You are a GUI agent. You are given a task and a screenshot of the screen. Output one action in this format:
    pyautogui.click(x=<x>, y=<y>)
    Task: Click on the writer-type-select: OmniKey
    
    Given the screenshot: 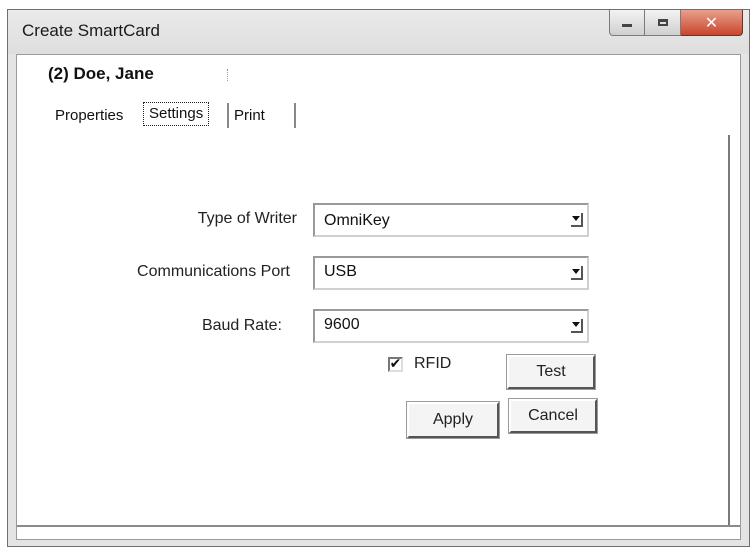 What is the action you would take?
    pyautogui.click(x=451, y=220)
    